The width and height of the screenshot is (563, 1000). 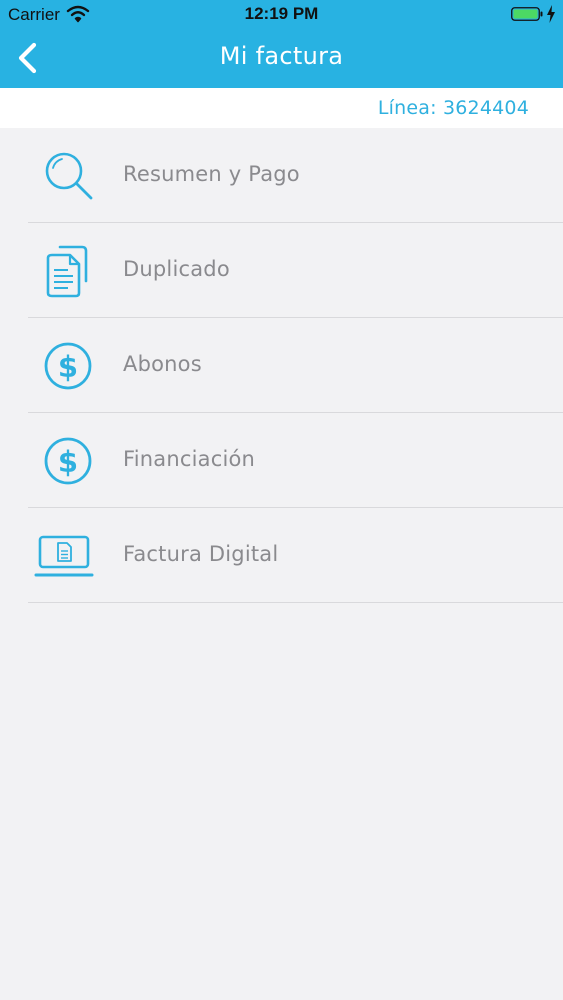 I want to click on menu-item-resumen-pago: Resumen y Pago, so click(x=295, y=175).